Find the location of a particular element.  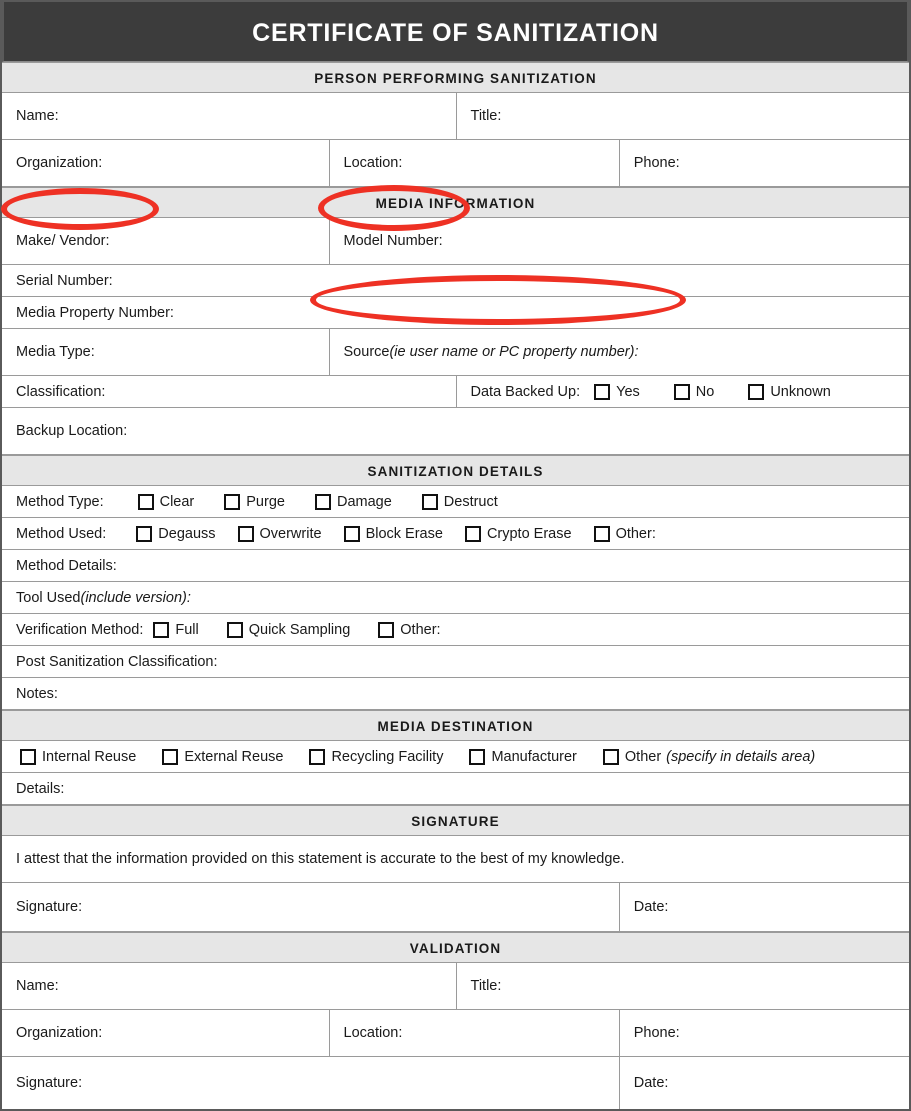

field-classification: Classification: is located at coordinates (229, 391).